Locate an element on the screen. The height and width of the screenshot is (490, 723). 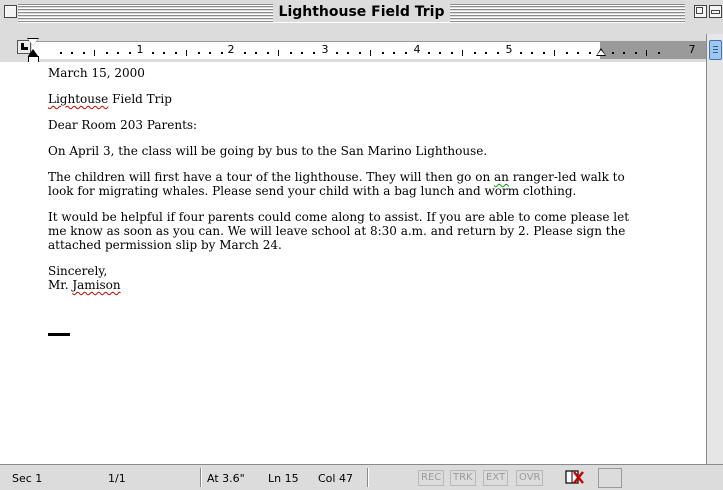
signature-name: Jamison is located at coordinates (96, 285).